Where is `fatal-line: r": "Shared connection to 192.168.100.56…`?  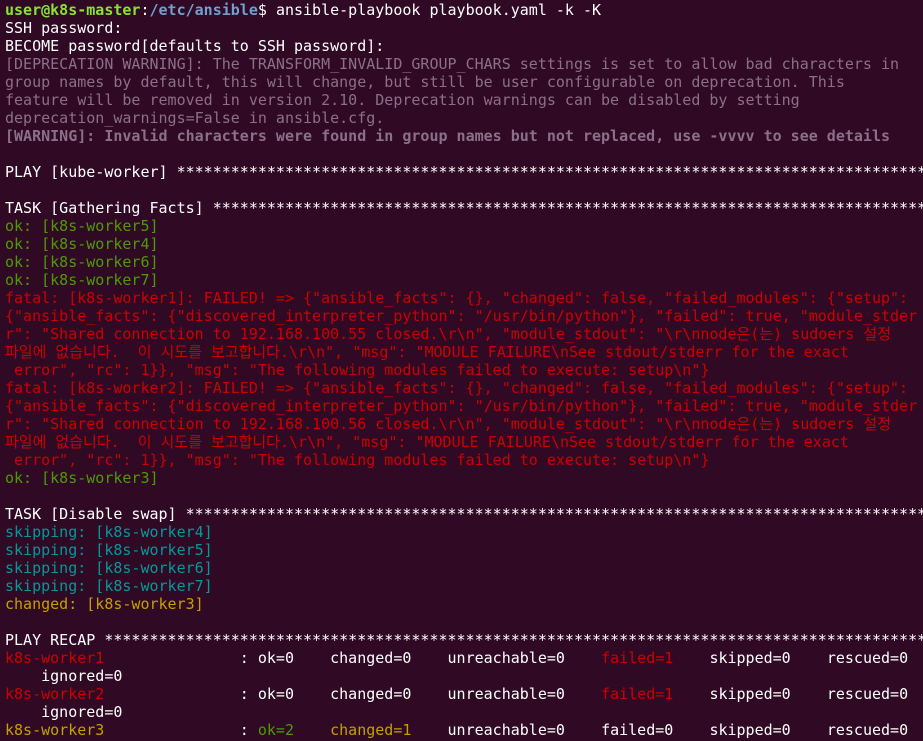
fatal-line: r": "Shared connection to 192.168.100.56… is located at coordinates (448, 424).